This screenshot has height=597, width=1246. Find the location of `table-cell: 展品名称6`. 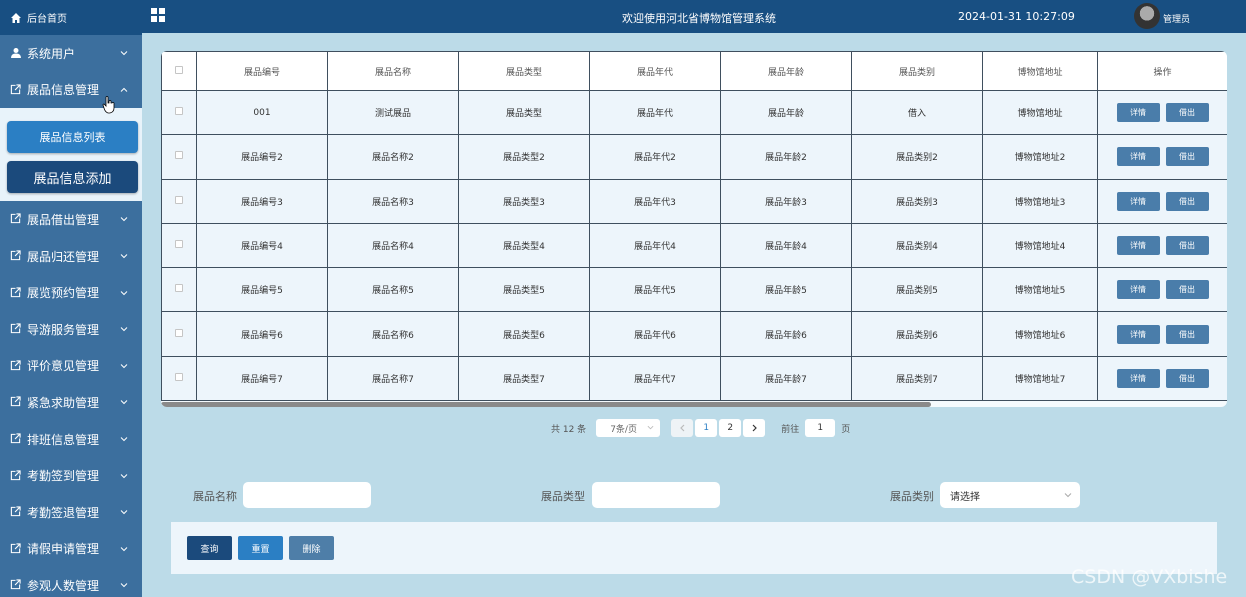

table-cell: 展品名称6 is located at coordinates (393, 334).